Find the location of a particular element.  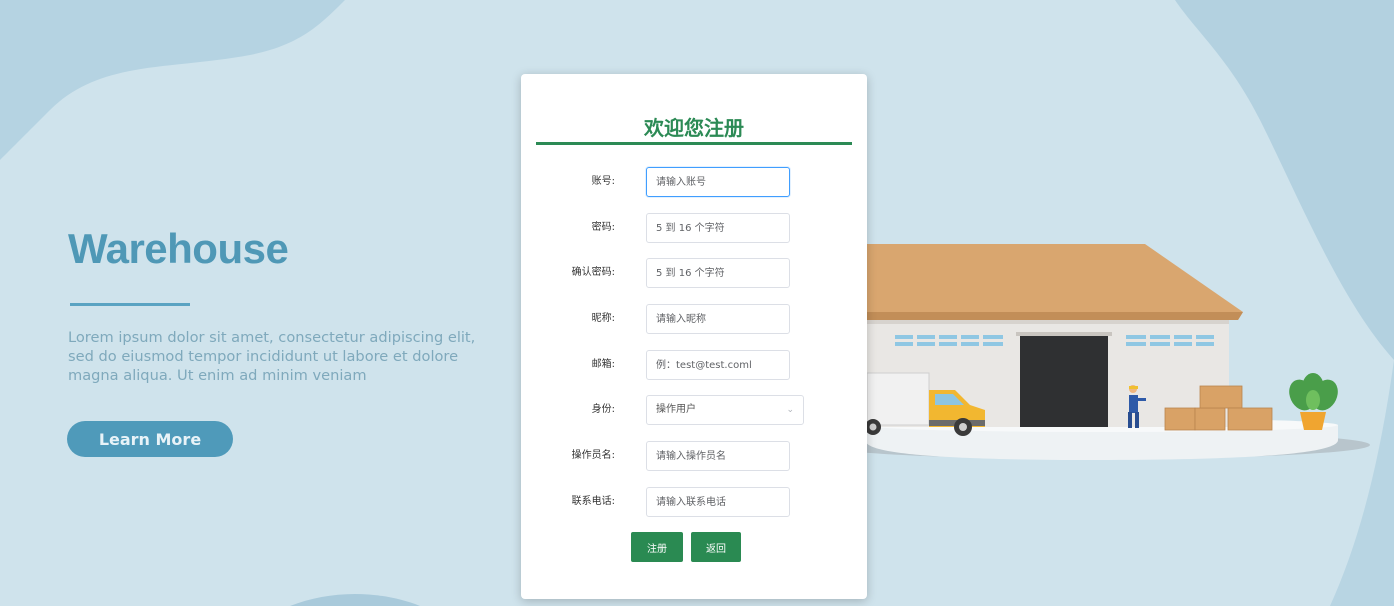

nickname-label: 昵称: is located at coordinates (603, 318).